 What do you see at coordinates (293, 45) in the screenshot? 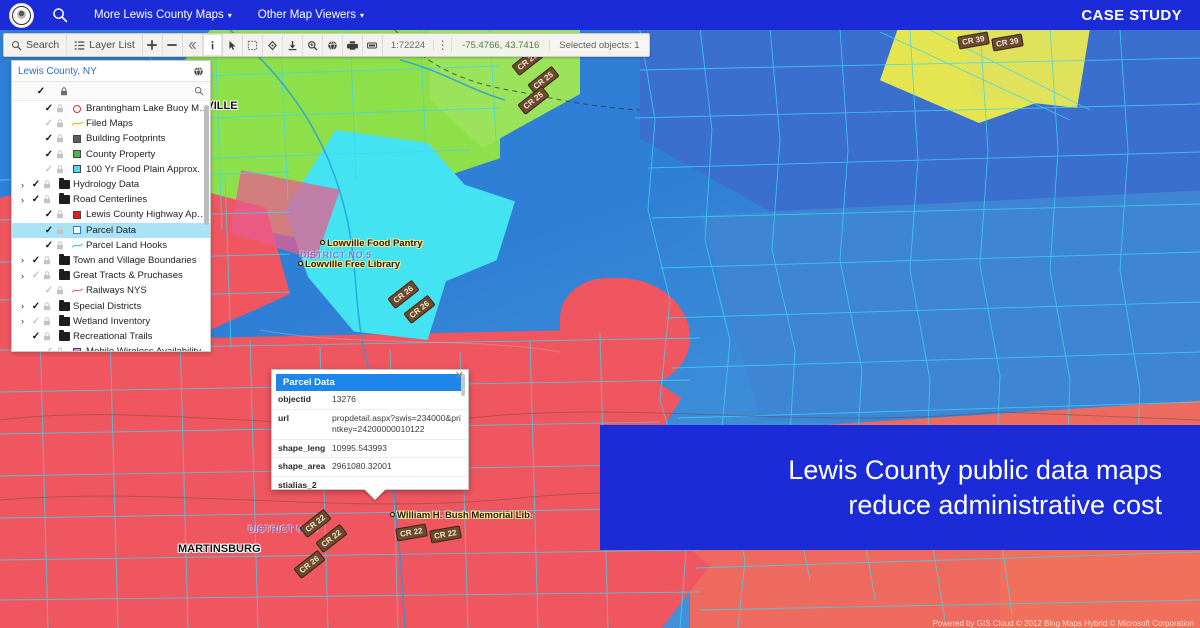
I see `download-icon` at bounding box center [293, 45].